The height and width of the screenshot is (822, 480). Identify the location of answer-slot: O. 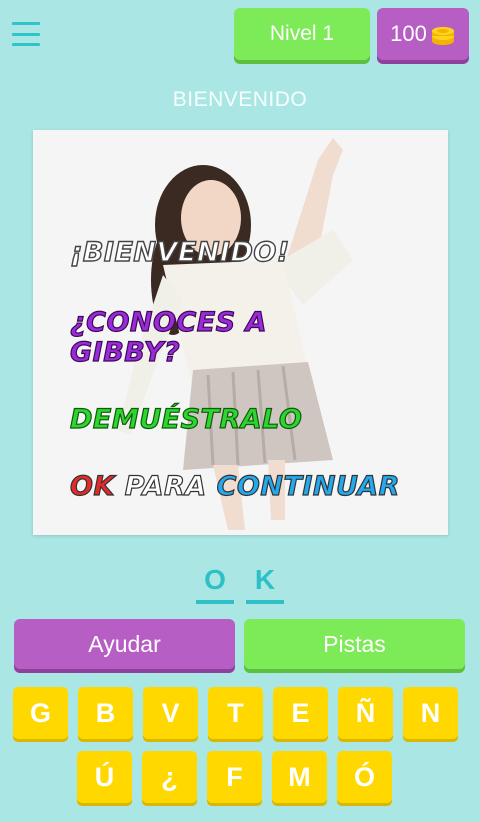
(215, 583).